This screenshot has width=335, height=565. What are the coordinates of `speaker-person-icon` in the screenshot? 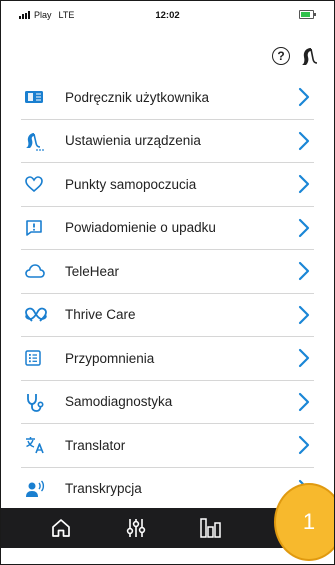 It's located at (38, 489).